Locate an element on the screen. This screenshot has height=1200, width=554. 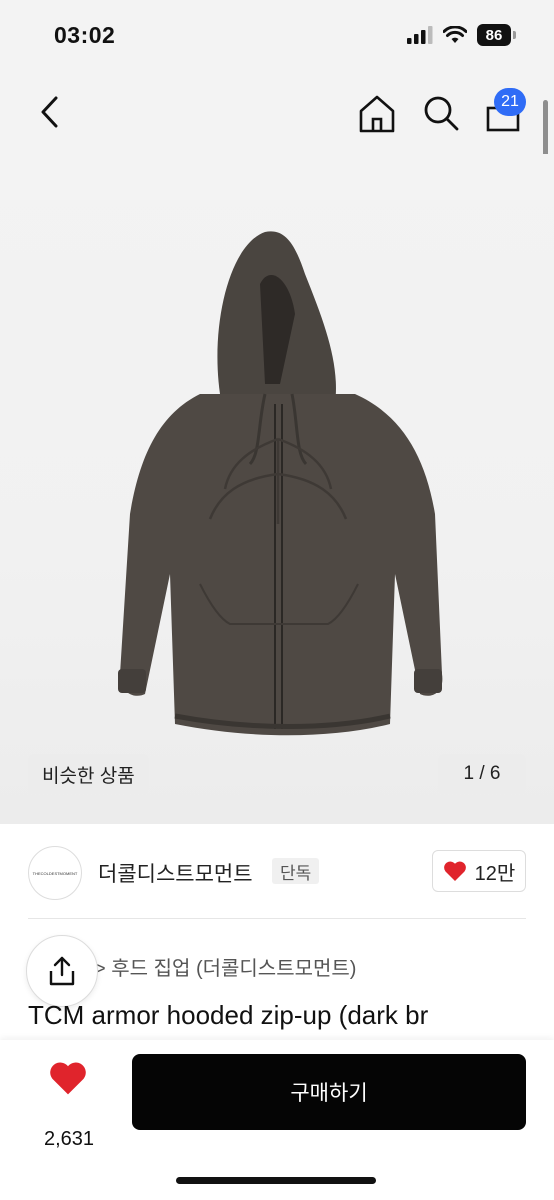
similar-products-label: 비슷한 상품 is located at coordinates (88, 776).